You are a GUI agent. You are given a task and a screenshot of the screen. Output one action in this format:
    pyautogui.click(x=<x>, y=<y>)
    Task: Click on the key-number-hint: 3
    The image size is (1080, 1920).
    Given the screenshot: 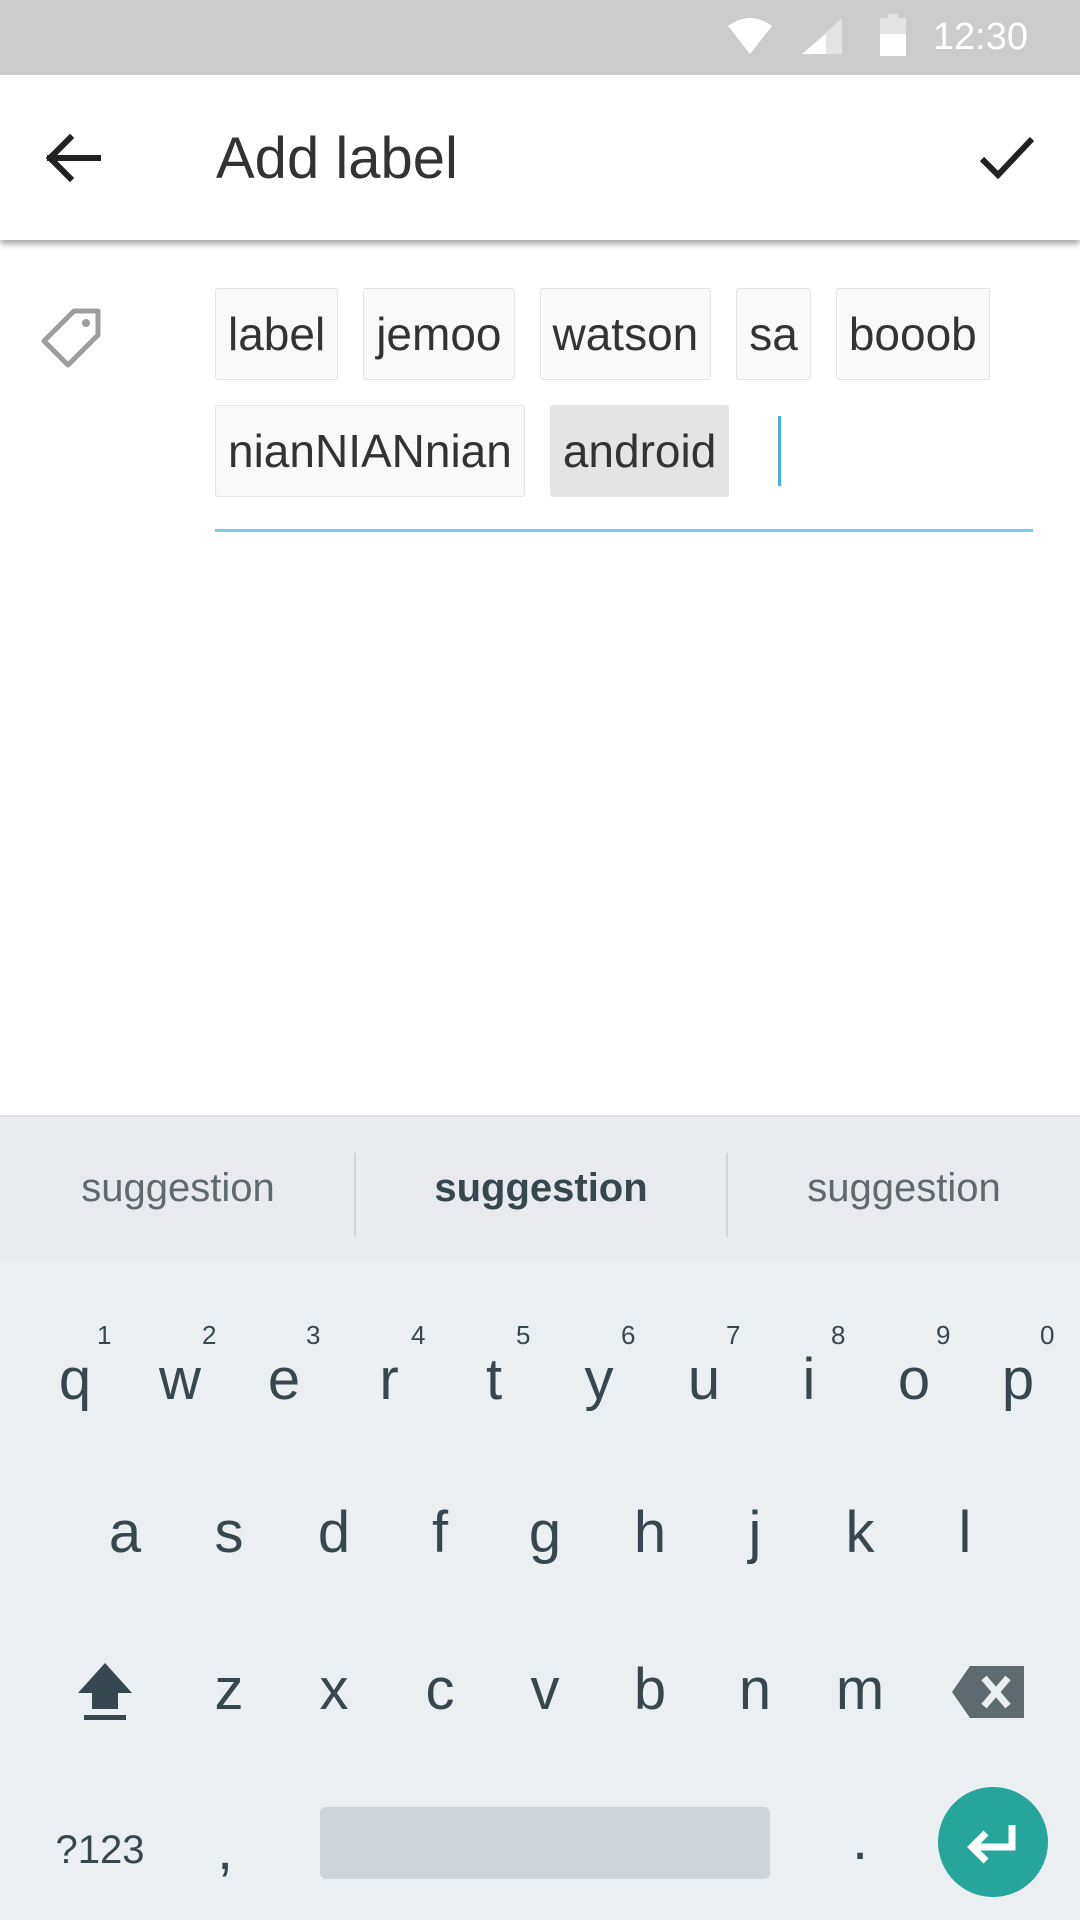 What is the action you would take?
    pyautogui.click(x=313, y=1335)
    